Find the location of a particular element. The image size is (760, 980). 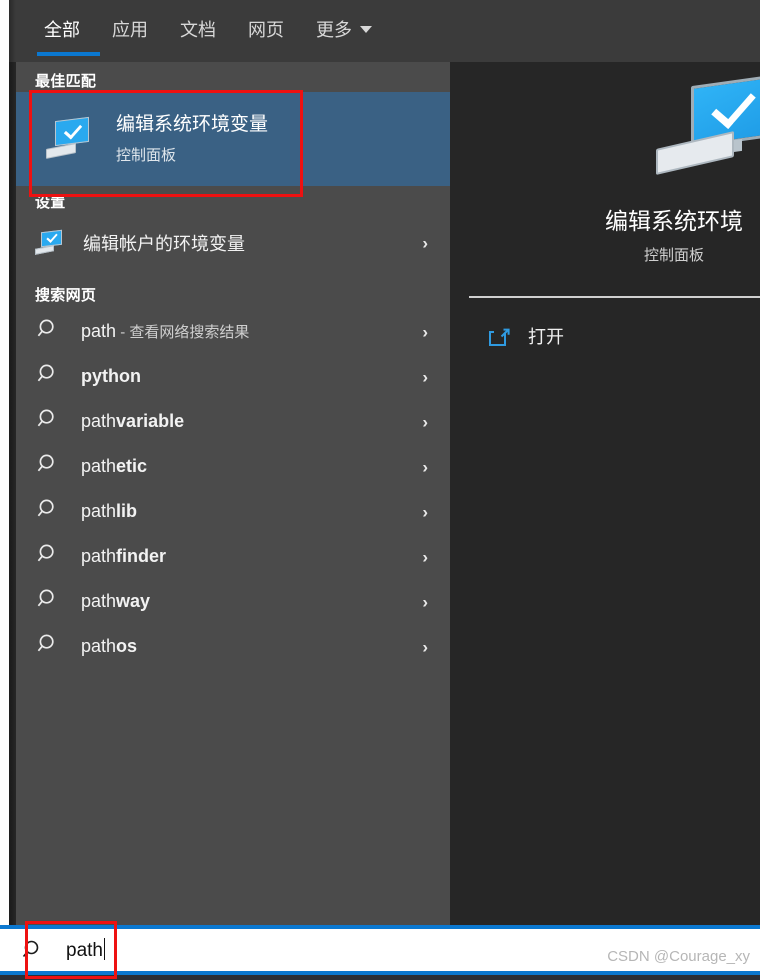

settings-result-row: 编辑帐户的环境变量 › is located at coordinates (233, 242).